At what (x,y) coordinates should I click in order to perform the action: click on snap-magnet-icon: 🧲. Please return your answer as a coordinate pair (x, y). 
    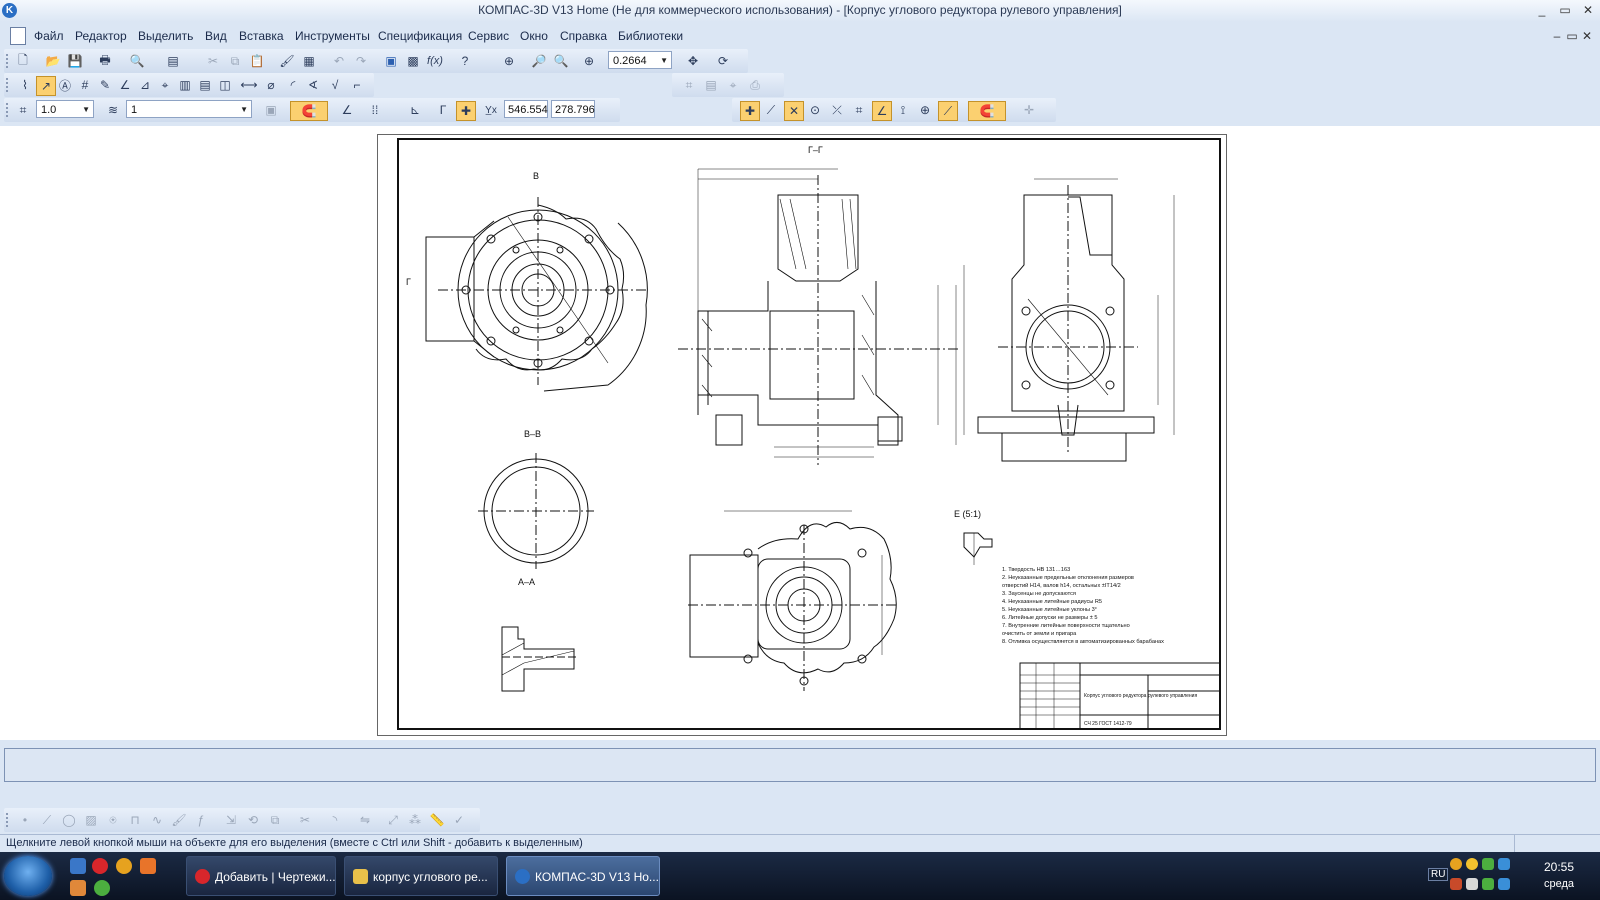
    Looking at the image, I should click on (987, 111).